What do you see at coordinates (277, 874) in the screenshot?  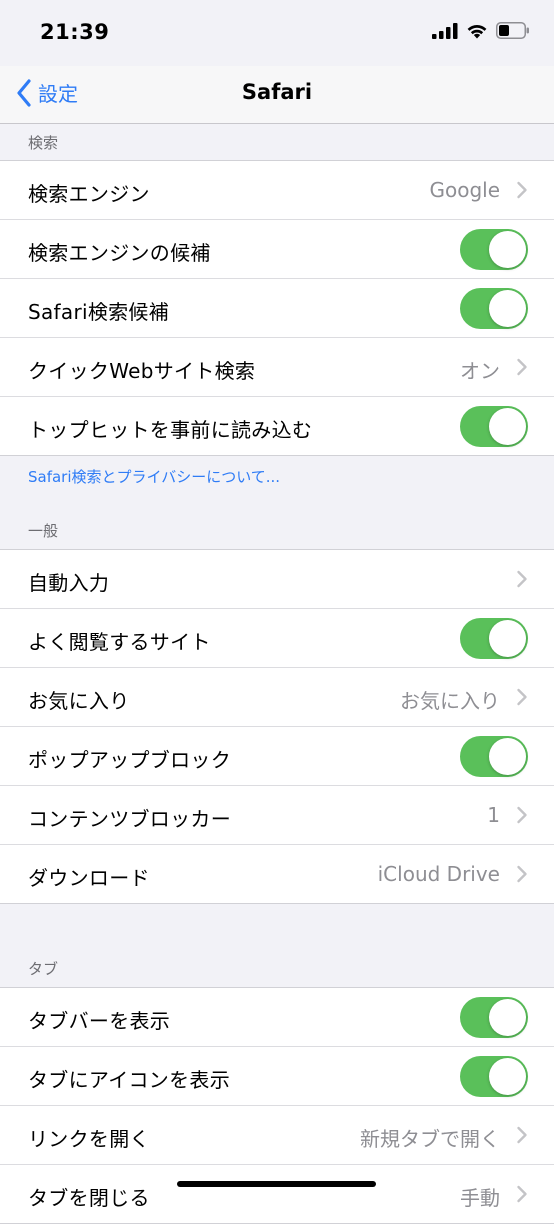 I see `settings-row: ダウンロード iCloud Drive` at bounding box center [277, 874].